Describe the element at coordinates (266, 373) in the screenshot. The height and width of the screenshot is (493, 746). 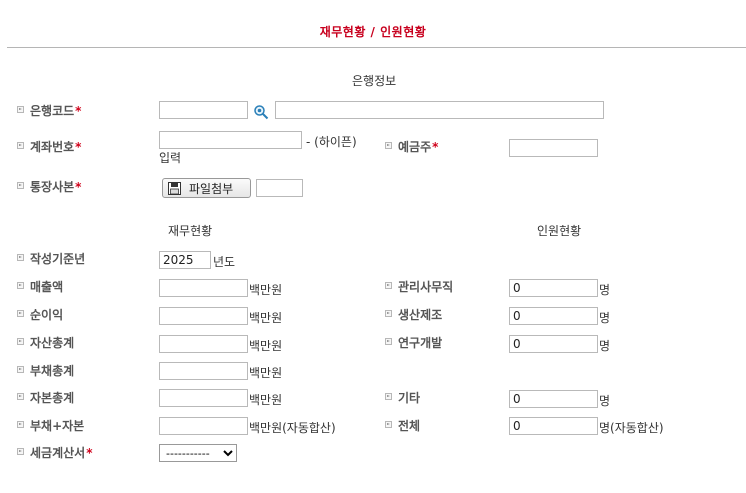
I see `total-liabilities-unit: 백만원` at that location.